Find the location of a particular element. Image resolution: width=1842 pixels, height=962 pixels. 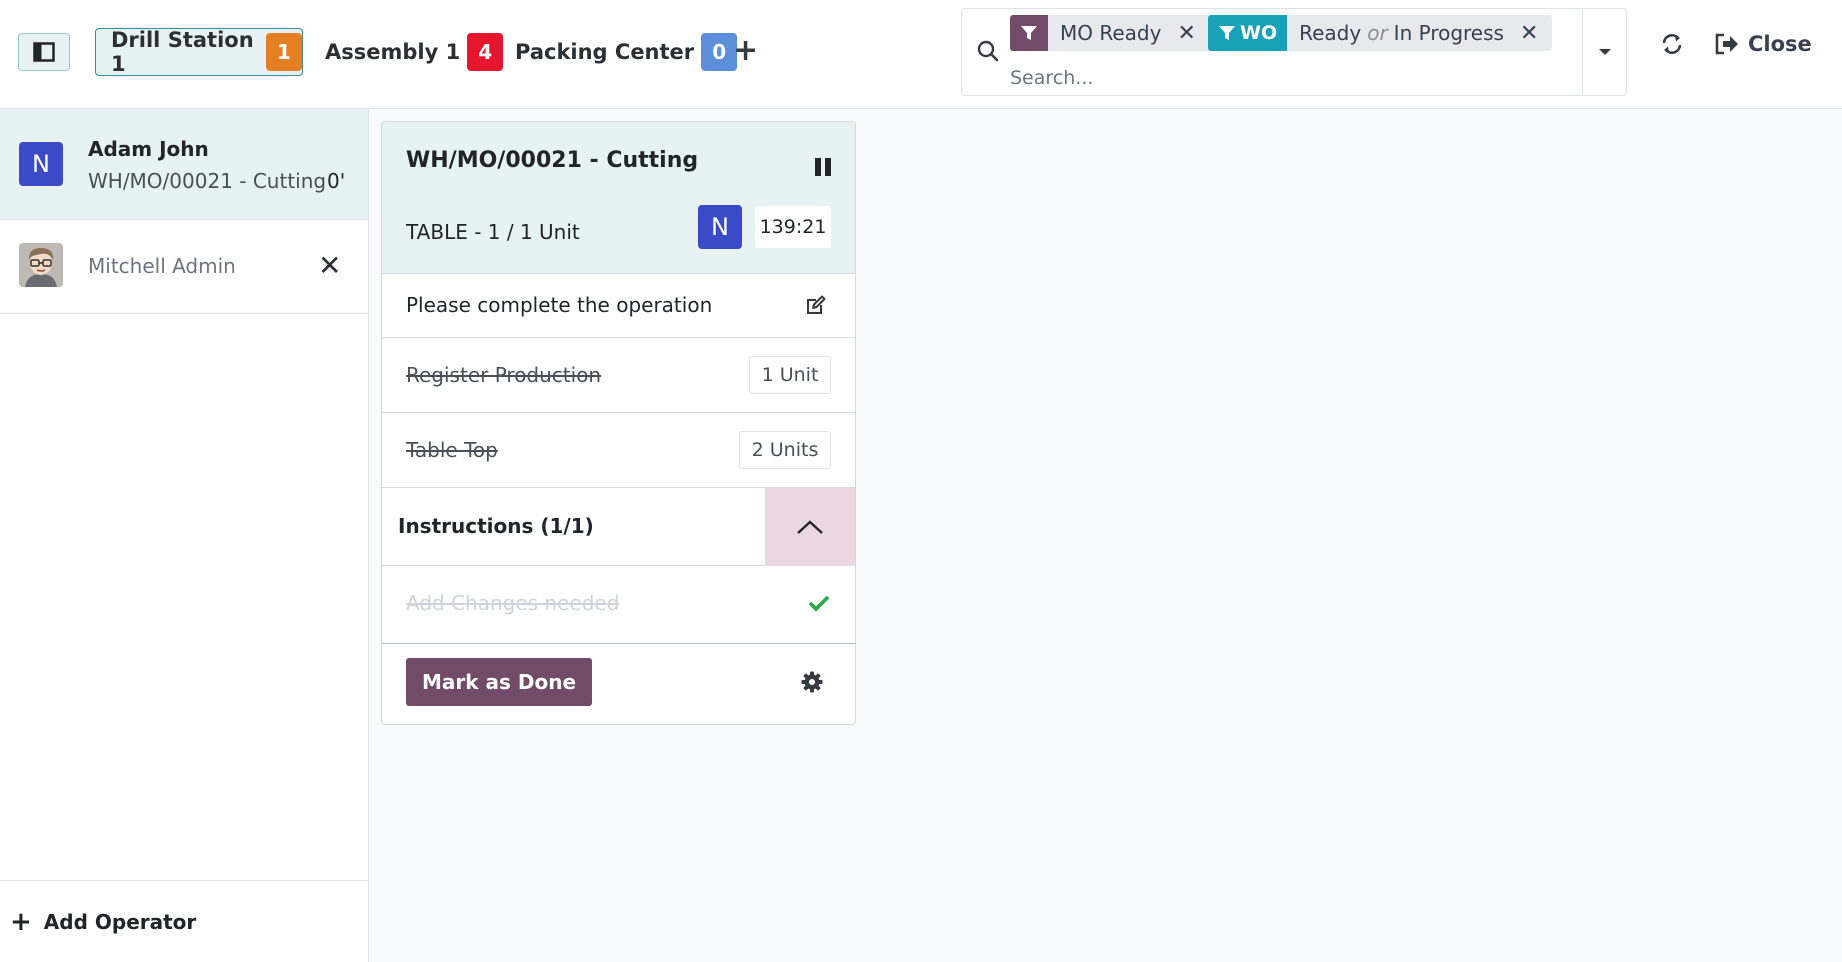

tab-assembly-1: Assembly 1 4 is located at coordinates (414, 52).